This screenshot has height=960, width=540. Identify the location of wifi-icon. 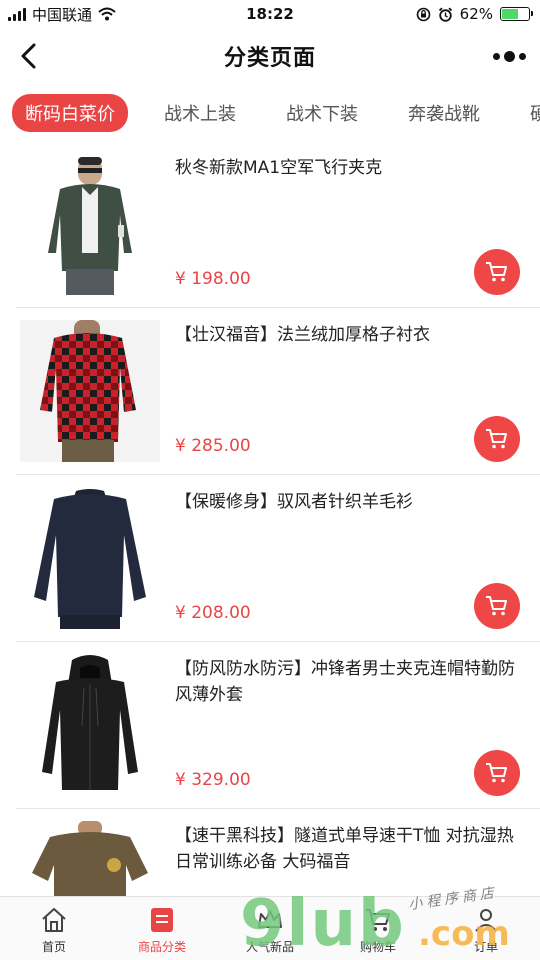
(107, 14).